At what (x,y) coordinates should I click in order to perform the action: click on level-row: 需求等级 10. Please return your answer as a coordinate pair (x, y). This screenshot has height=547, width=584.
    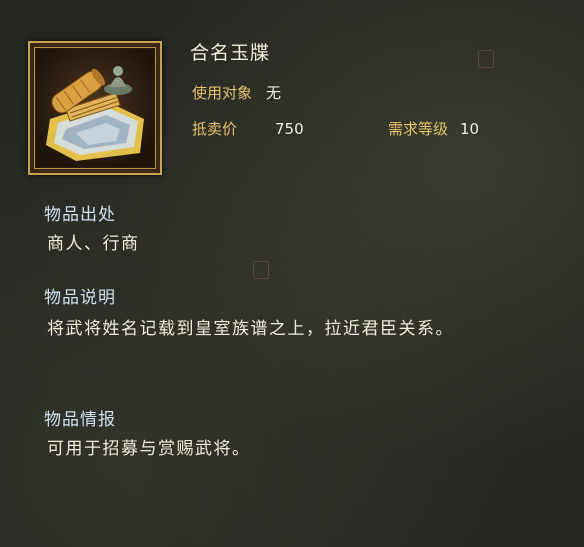
    Looking at the image, I should click on (433, 128).